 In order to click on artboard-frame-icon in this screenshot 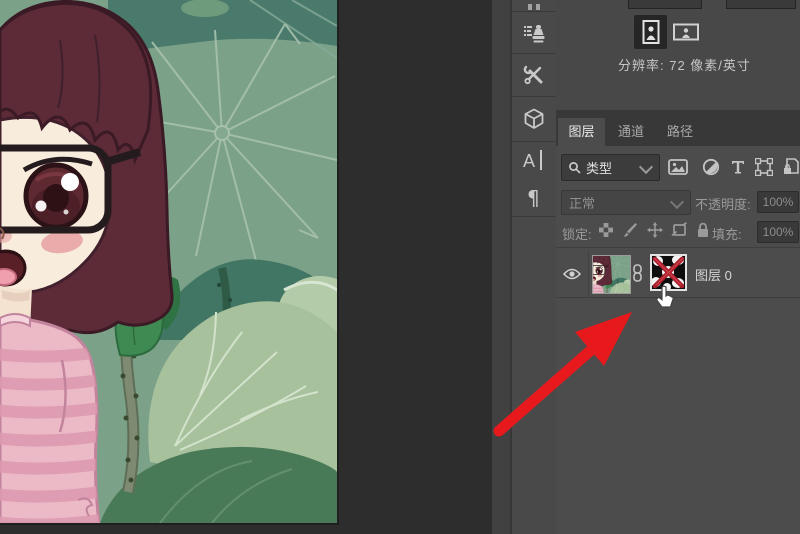, I will do `click(678, 229)`.